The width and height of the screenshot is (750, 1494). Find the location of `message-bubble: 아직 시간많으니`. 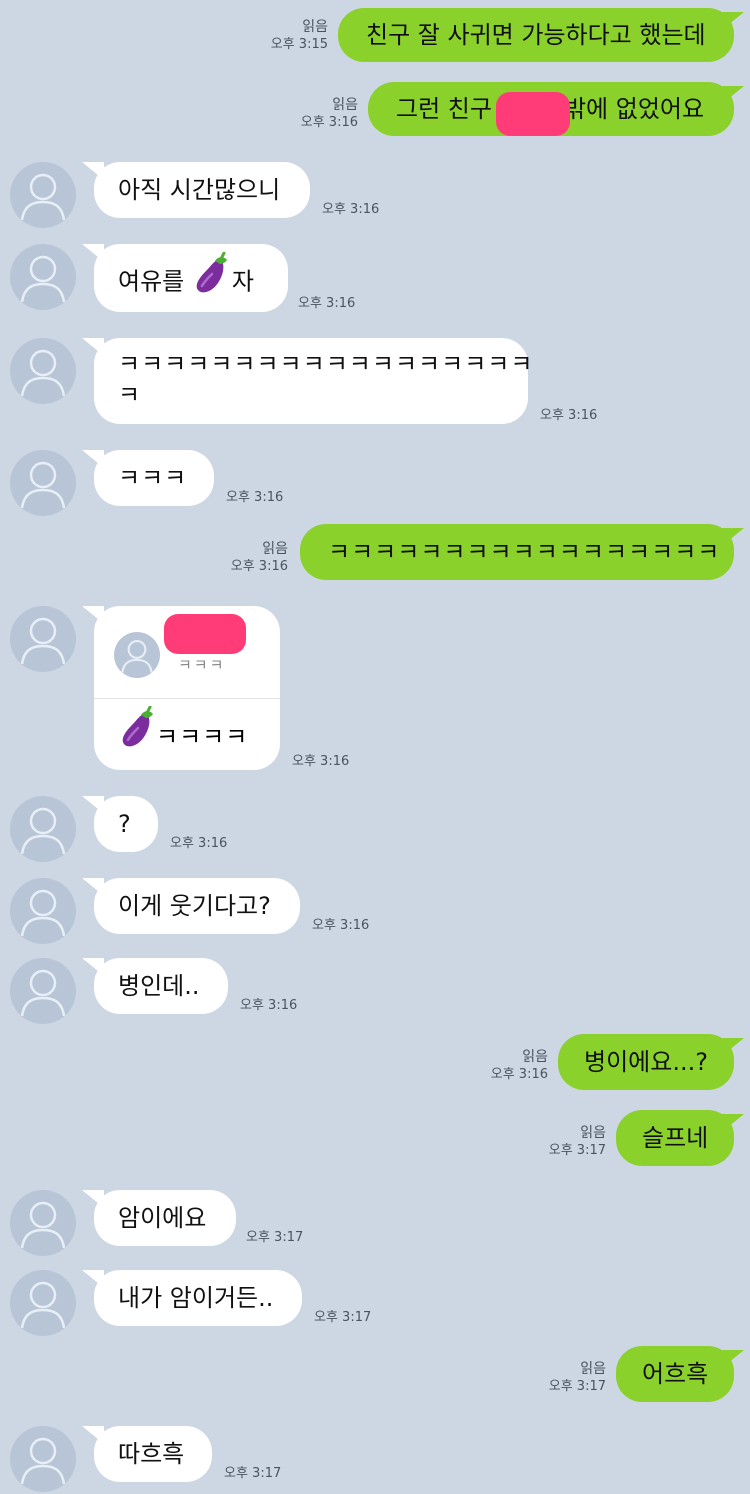

message-bubble: 아직 시간많으니 is located at coordinates (202, 190).